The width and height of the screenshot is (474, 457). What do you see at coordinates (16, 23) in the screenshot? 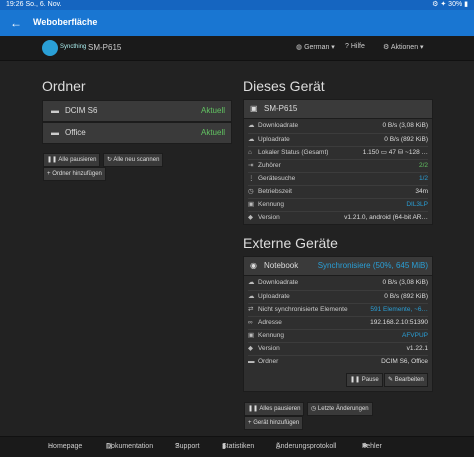
I see `arrow-left-icon: ←` at bounding box center [16, 23].